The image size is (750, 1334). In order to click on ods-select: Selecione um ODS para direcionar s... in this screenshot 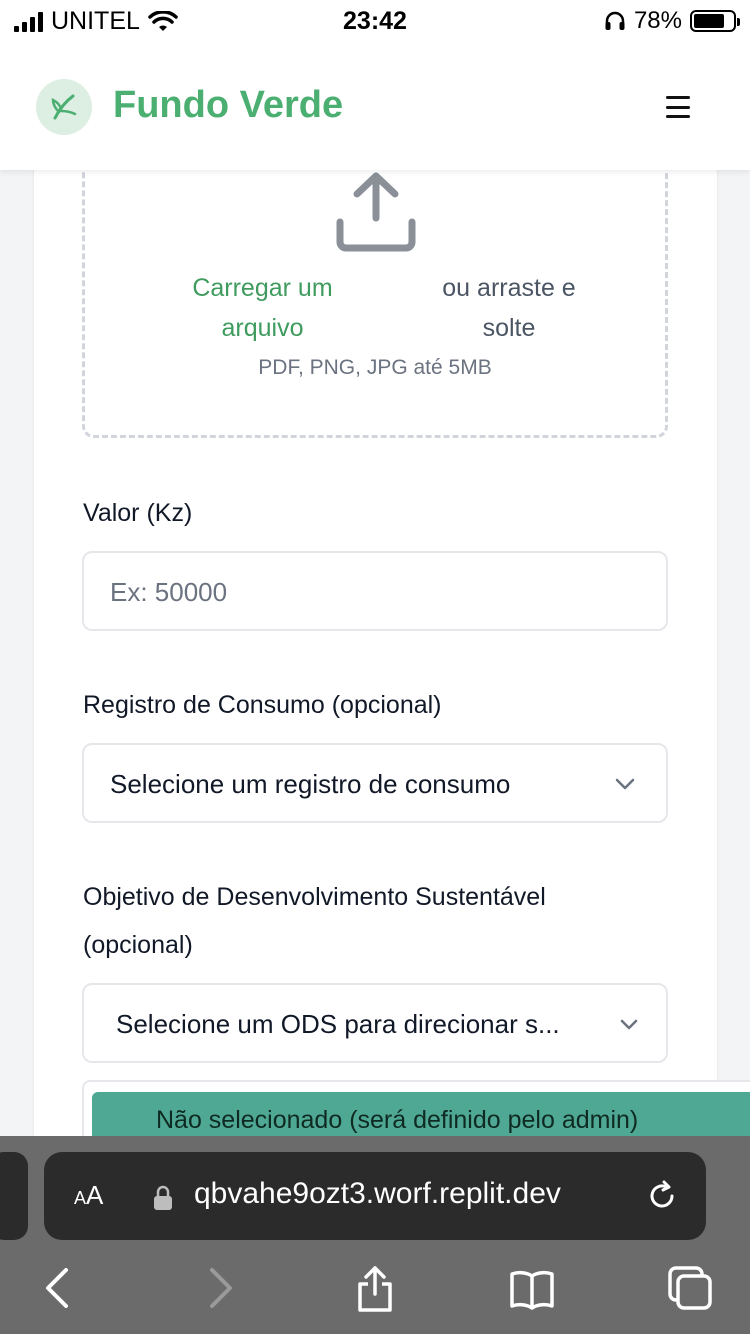, I will do `click(375, 1023)`.